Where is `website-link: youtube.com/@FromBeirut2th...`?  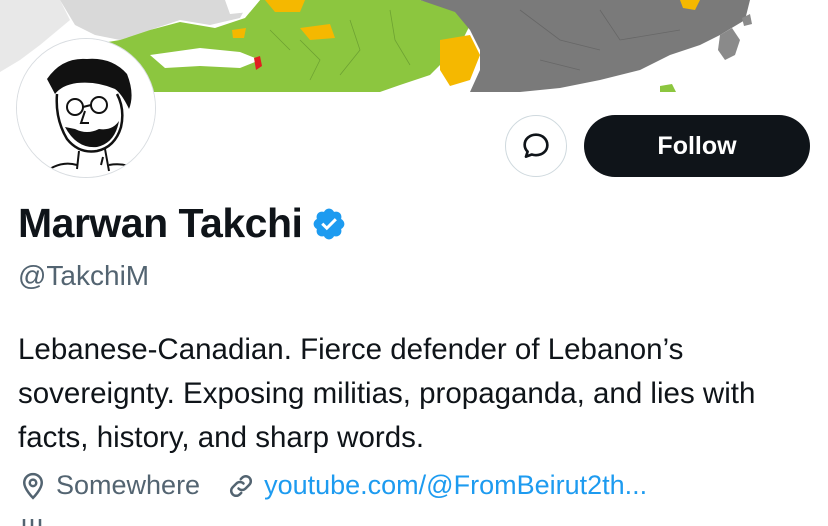 website-link: youtube.com/@FromBeirut2th... is located at coordinates (455, 485).